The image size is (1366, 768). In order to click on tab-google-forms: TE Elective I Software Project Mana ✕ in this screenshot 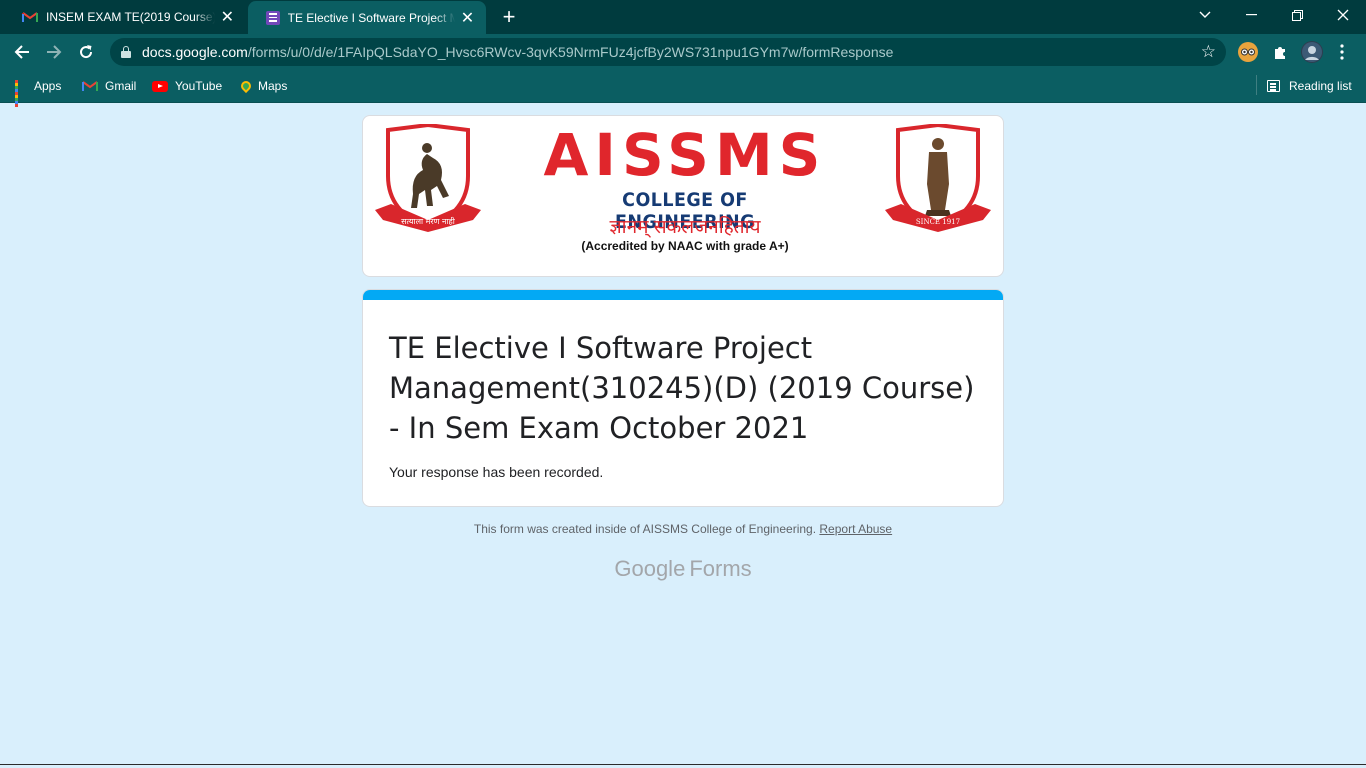, I will do `click(367, 17)`.